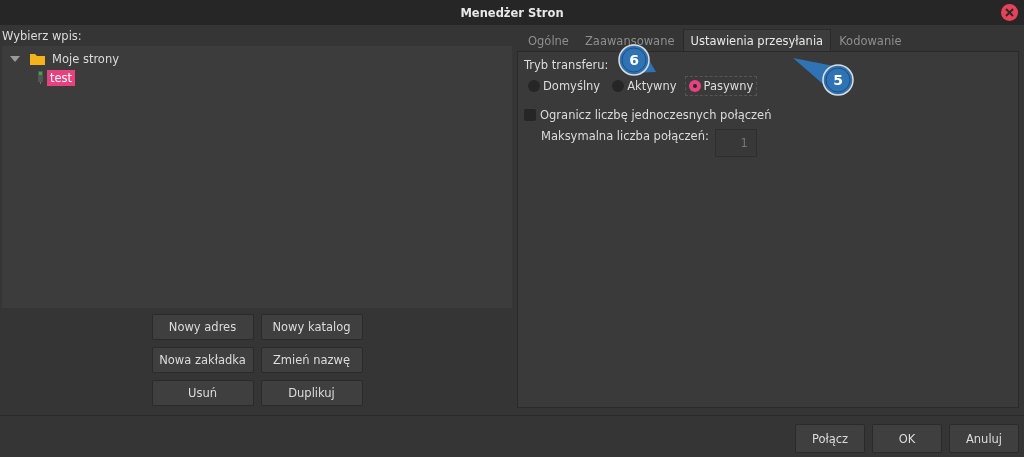 This screenshot has width=1024, height=457. I want to click on limit-checkbox: Ogranicz liczbę jednoczesnych połączeń, so click(768, 115).